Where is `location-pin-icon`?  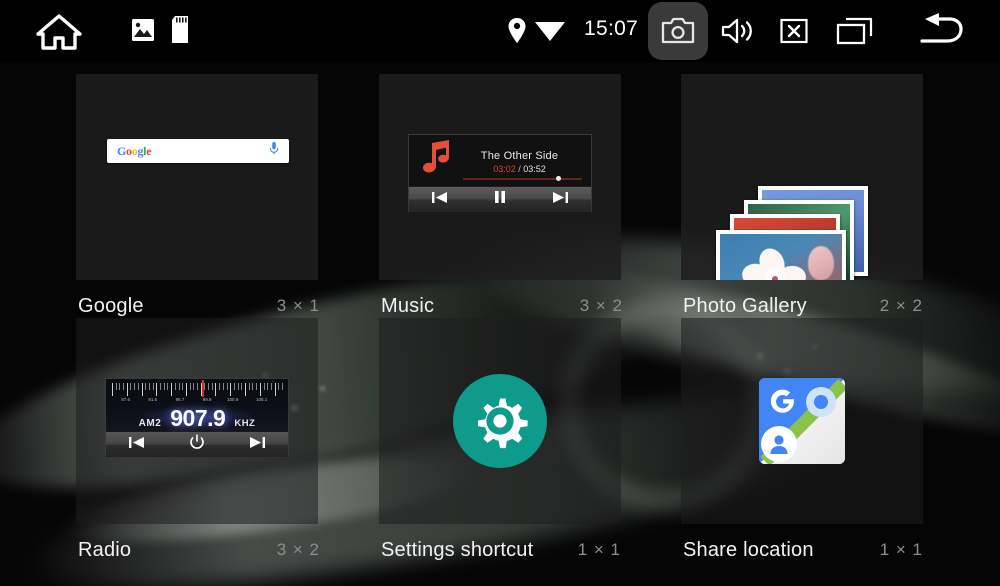
location-pin-icon is located at coordinates (517, 33).